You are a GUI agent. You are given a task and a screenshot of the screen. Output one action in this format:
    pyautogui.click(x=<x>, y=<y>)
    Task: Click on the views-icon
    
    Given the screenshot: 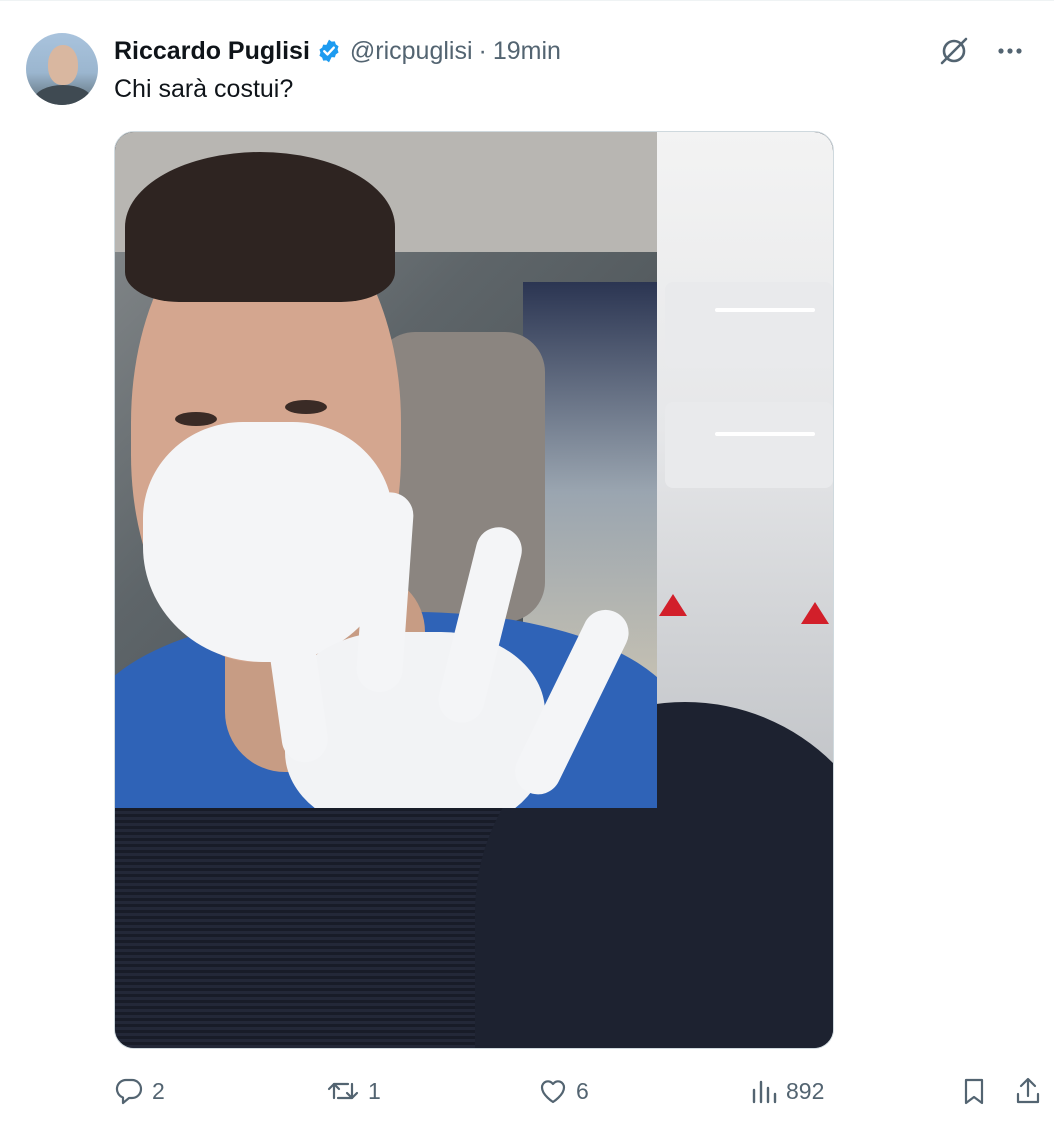 What is the action you would take?
    pyautogui.click(x=764, y=1092)
    